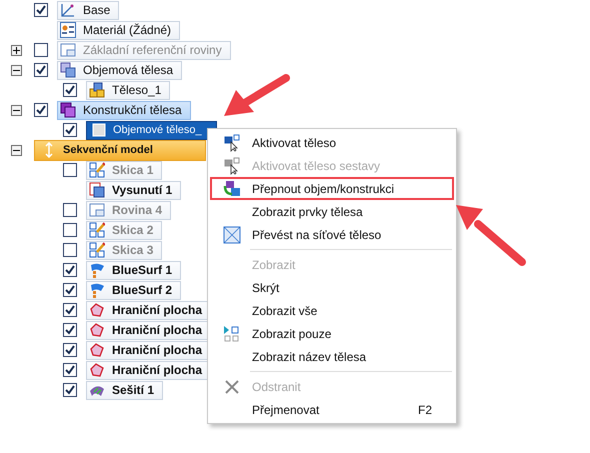 The image size is (590, 453). I want to click on mesh-icon, so click(232, 235).